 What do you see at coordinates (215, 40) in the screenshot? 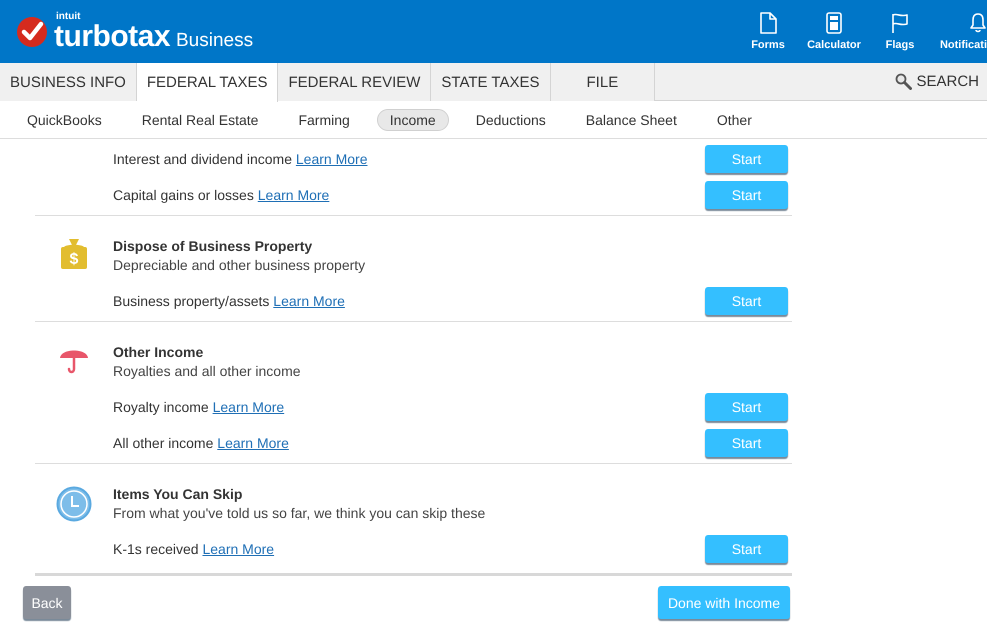
I see `product-name: Business` at bounding box center [215, 40].